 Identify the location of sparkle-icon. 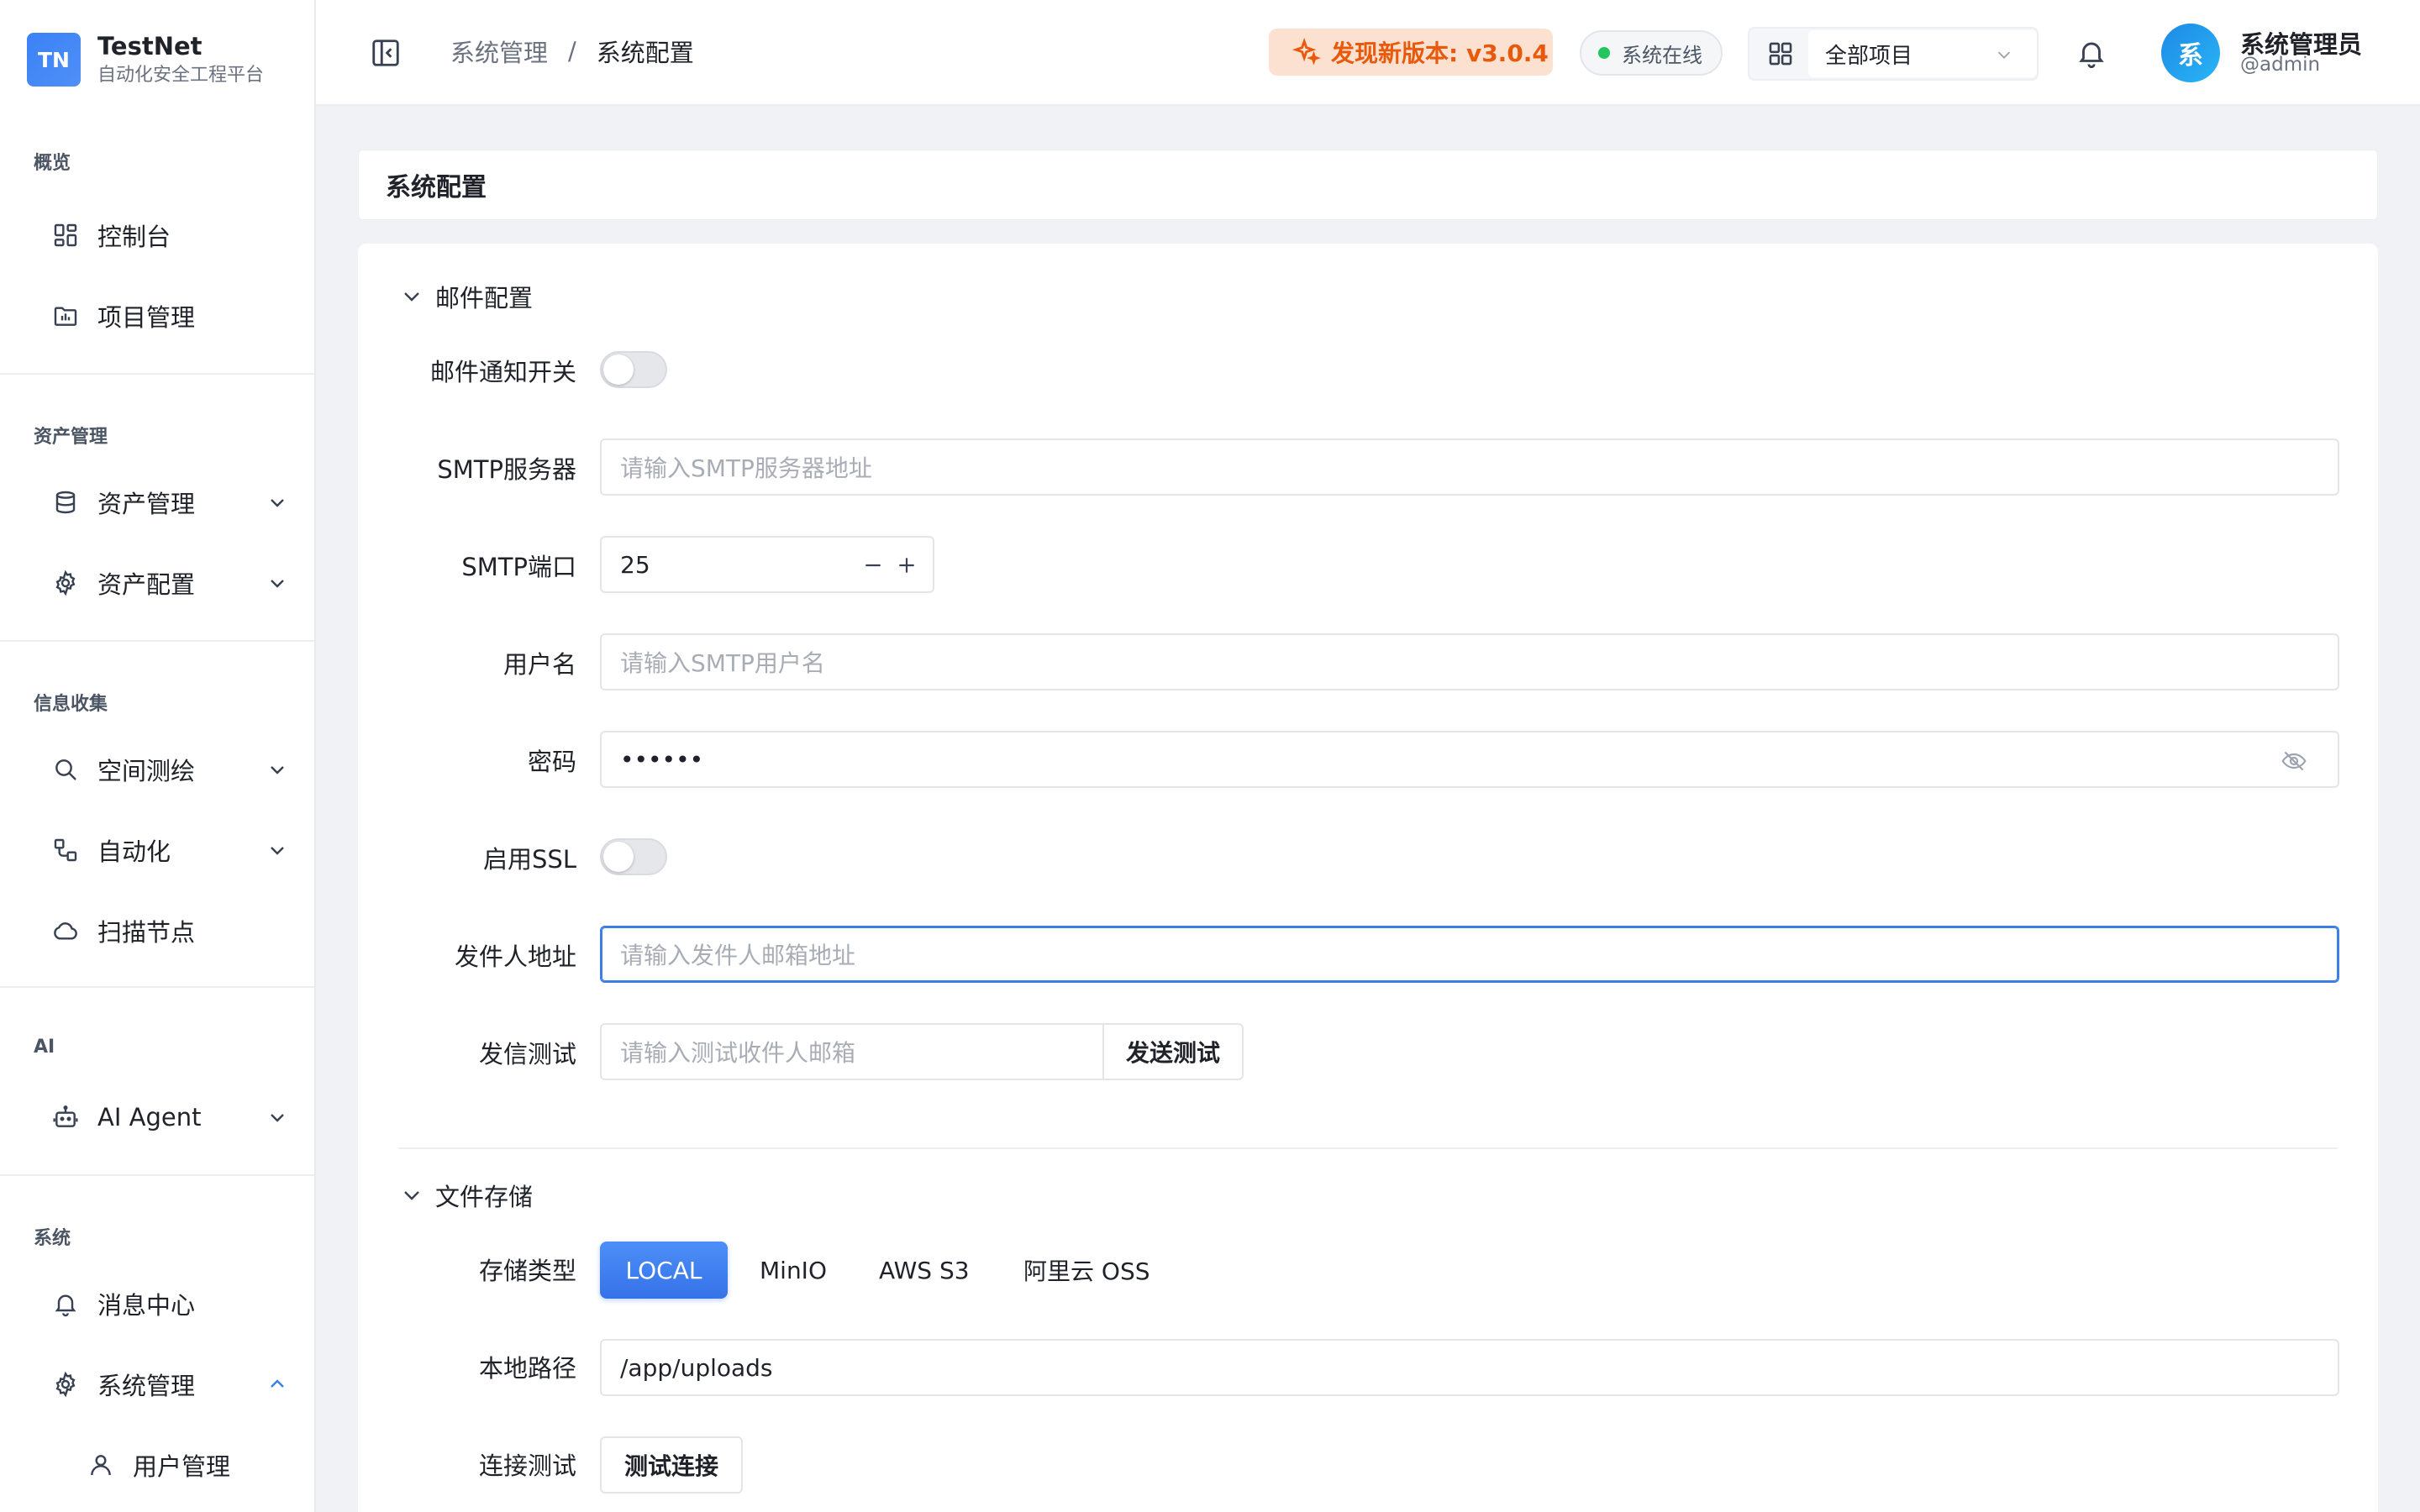
(1306, 52).